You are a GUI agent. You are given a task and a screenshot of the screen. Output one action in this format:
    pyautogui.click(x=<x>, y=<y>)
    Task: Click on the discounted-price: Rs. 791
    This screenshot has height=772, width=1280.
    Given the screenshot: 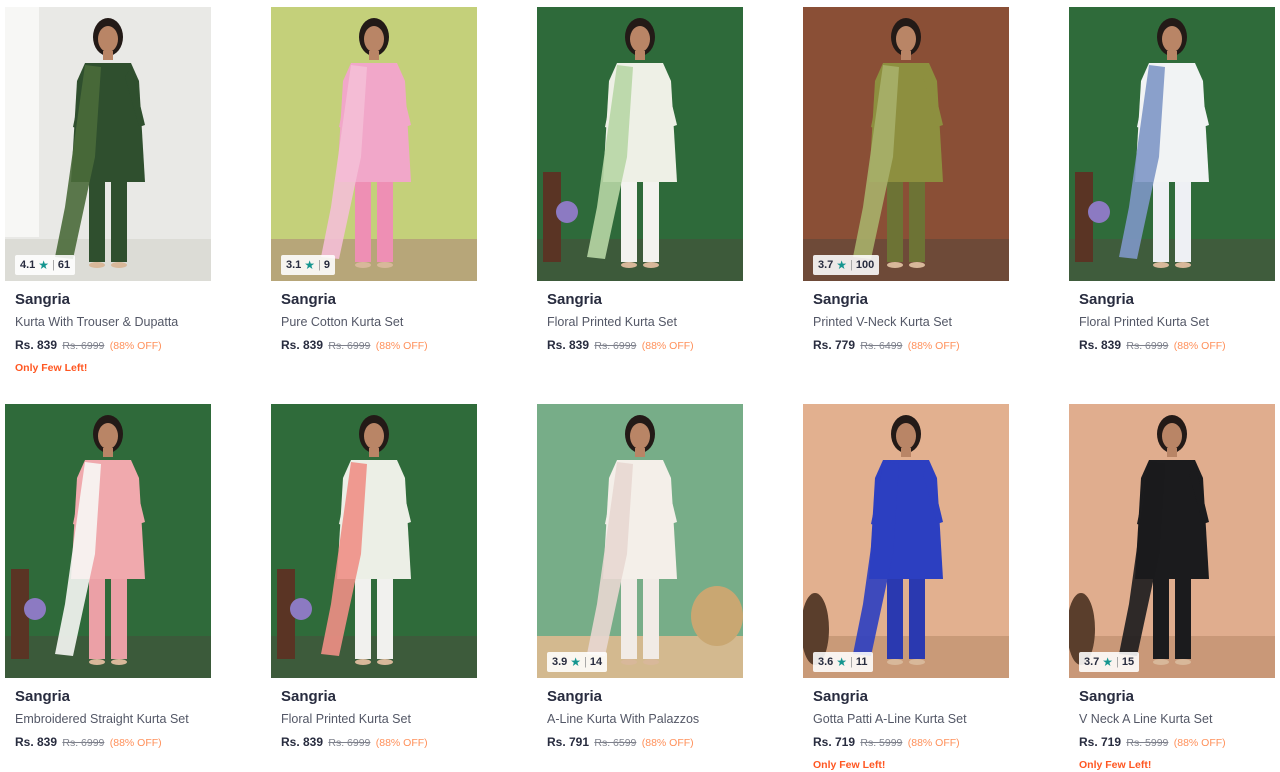 What is the action you would take?
    pyautogui.click(x=568, y=742)
    